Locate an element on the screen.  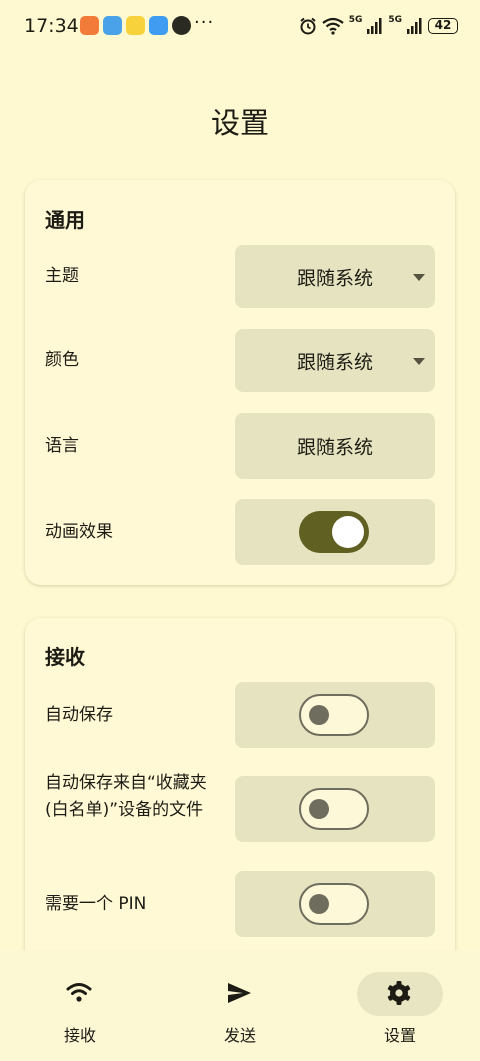
theme-dropdown: 跟随系统 is located at coordinates (335, 276).